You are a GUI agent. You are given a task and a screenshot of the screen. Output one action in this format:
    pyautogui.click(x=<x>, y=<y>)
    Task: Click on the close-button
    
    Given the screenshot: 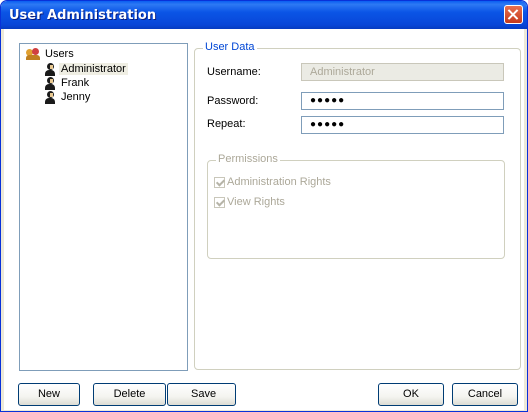 What is the action you would take?
    pyautogui.click(x=513, y=14)
    